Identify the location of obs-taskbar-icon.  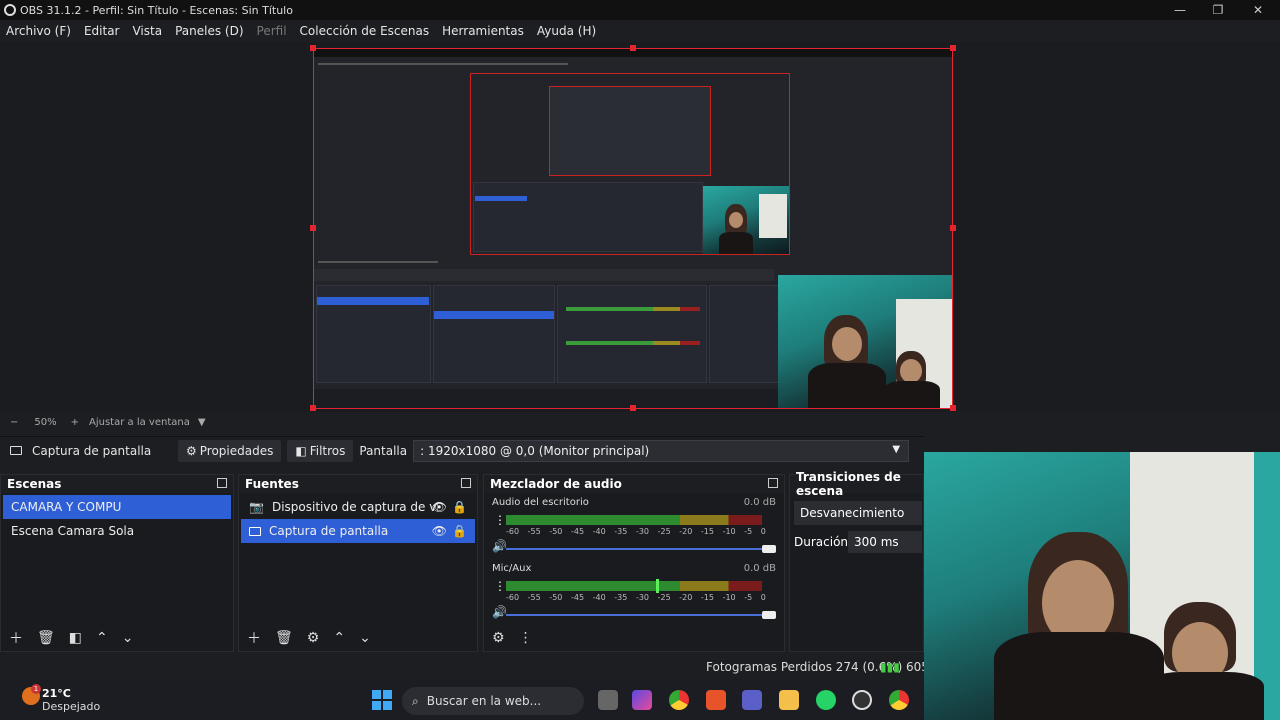
(862, 700).